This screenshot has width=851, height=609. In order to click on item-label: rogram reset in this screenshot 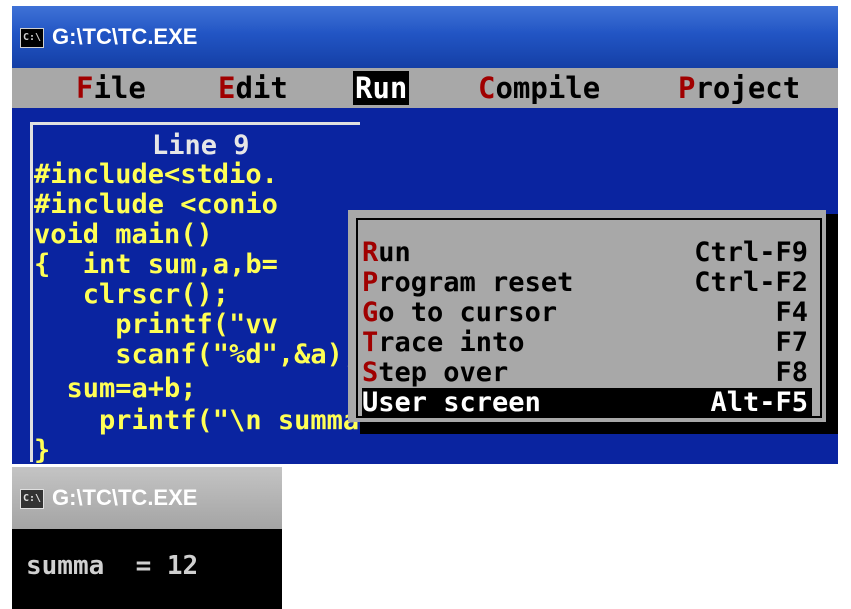, I will do `click(476, 282)`.